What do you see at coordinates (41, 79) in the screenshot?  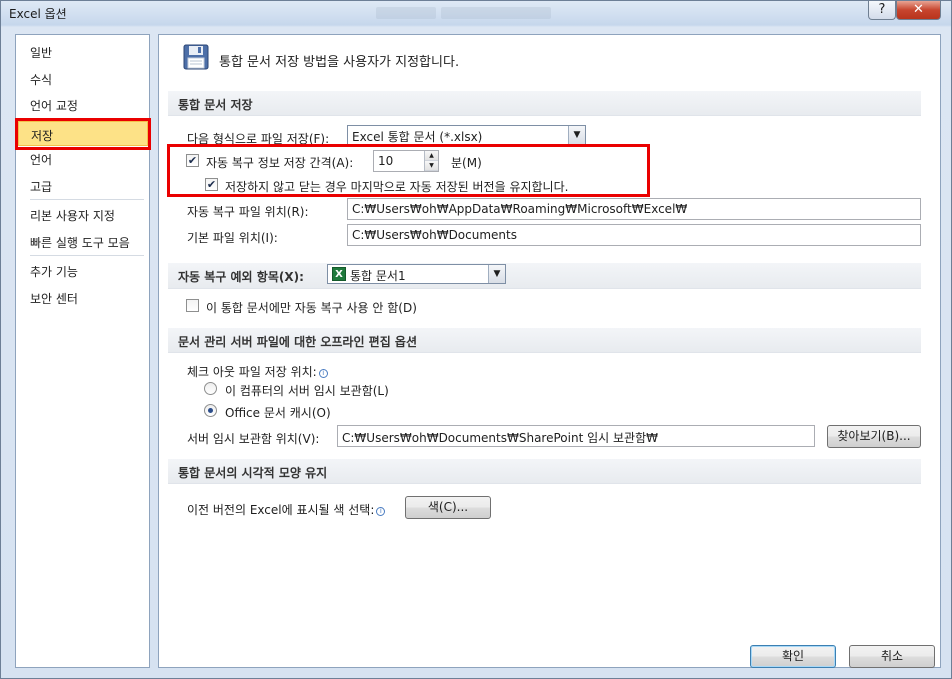 I see `sidebar-item-formulas: 수식` at bounding box center [41, 79].